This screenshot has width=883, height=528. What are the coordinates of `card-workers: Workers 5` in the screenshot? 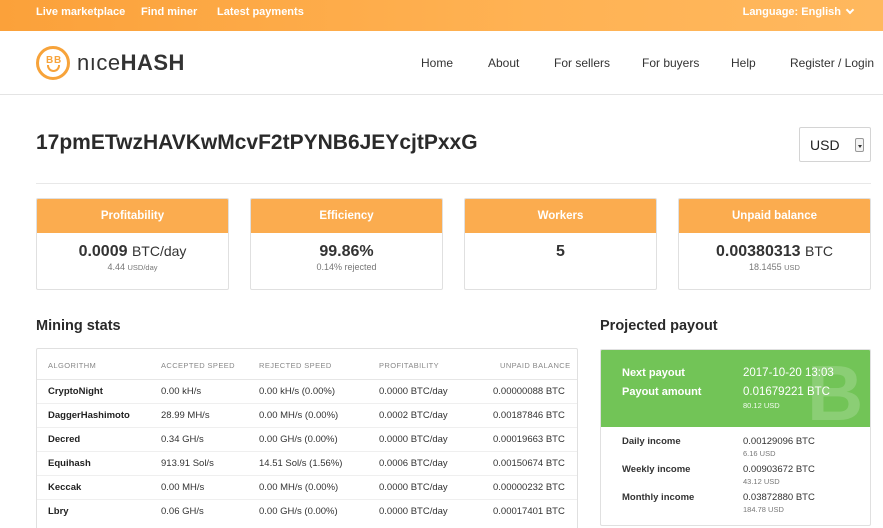 It's located at (560, 244).